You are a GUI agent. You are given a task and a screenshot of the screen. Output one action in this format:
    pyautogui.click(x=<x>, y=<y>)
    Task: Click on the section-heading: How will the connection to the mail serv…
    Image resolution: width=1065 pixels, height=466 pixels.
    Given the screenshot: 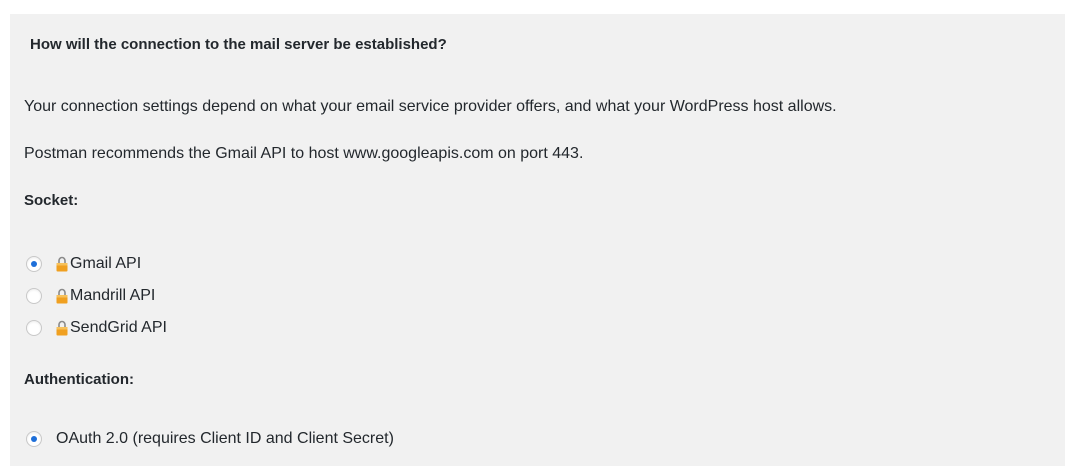 What is the action you would take?
    pyautogui.click(x=238, y=44)
    